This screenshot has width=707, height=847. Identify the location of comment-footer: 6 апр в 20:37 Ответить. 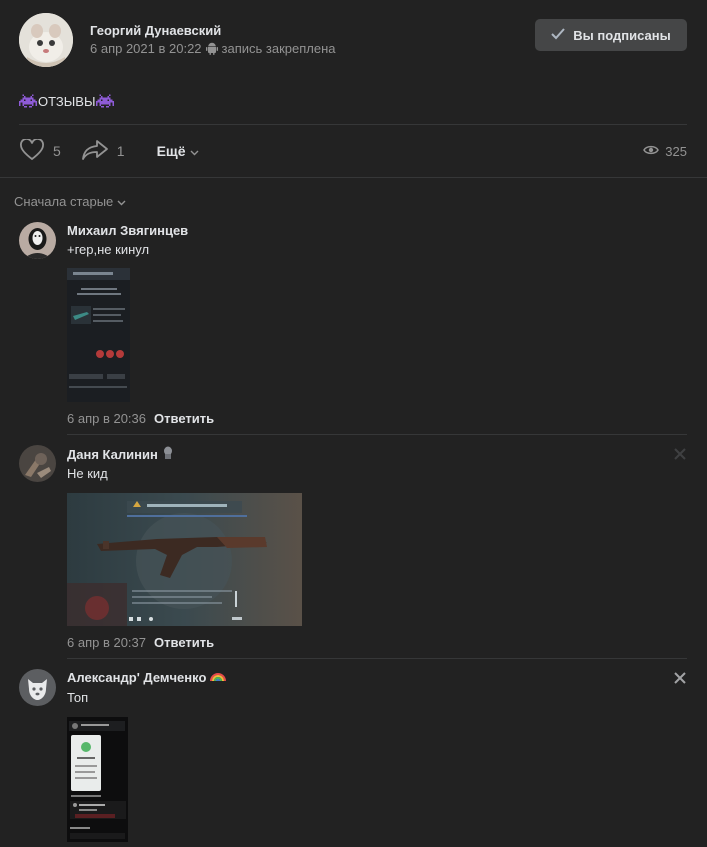
(140, 642).